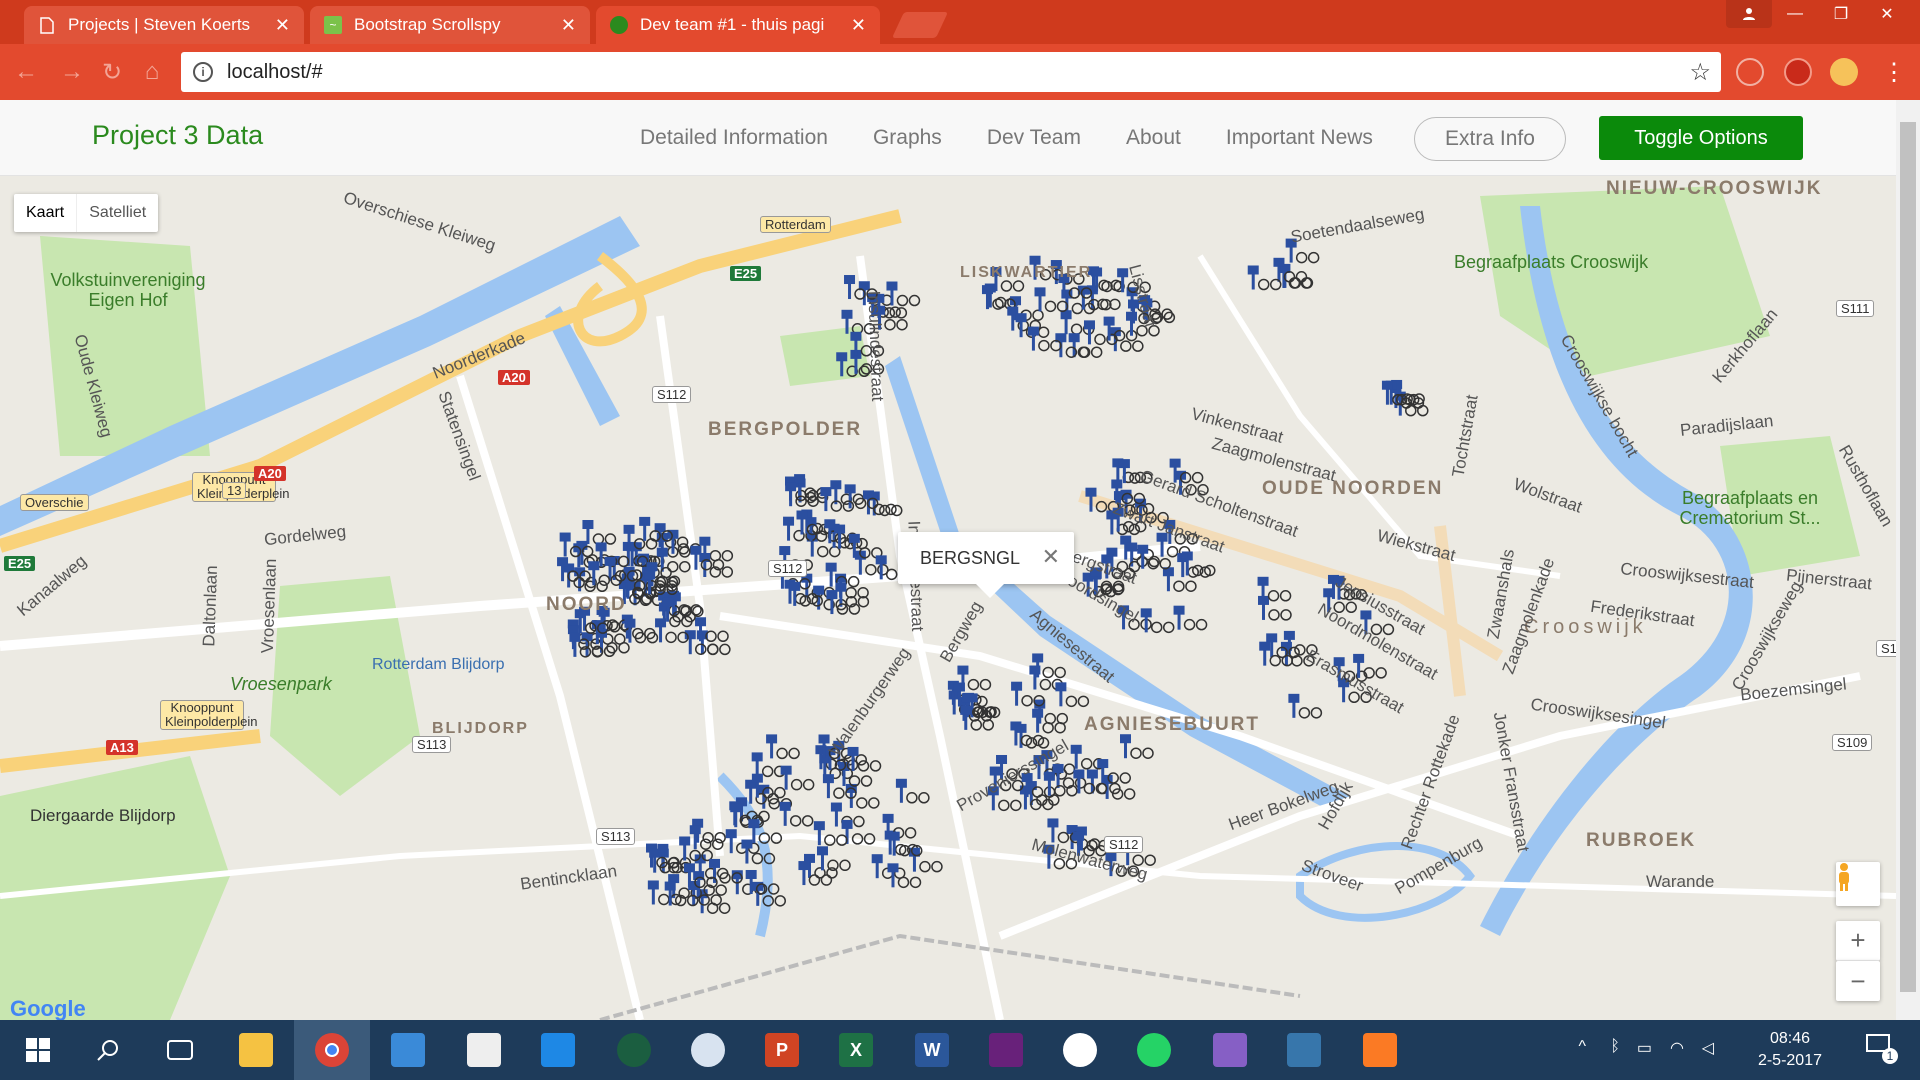  What do you see at coordinates (1887, 14) in the screenshot?
I see `close-window-icon: ✕` at bounding box center [1887, 14].